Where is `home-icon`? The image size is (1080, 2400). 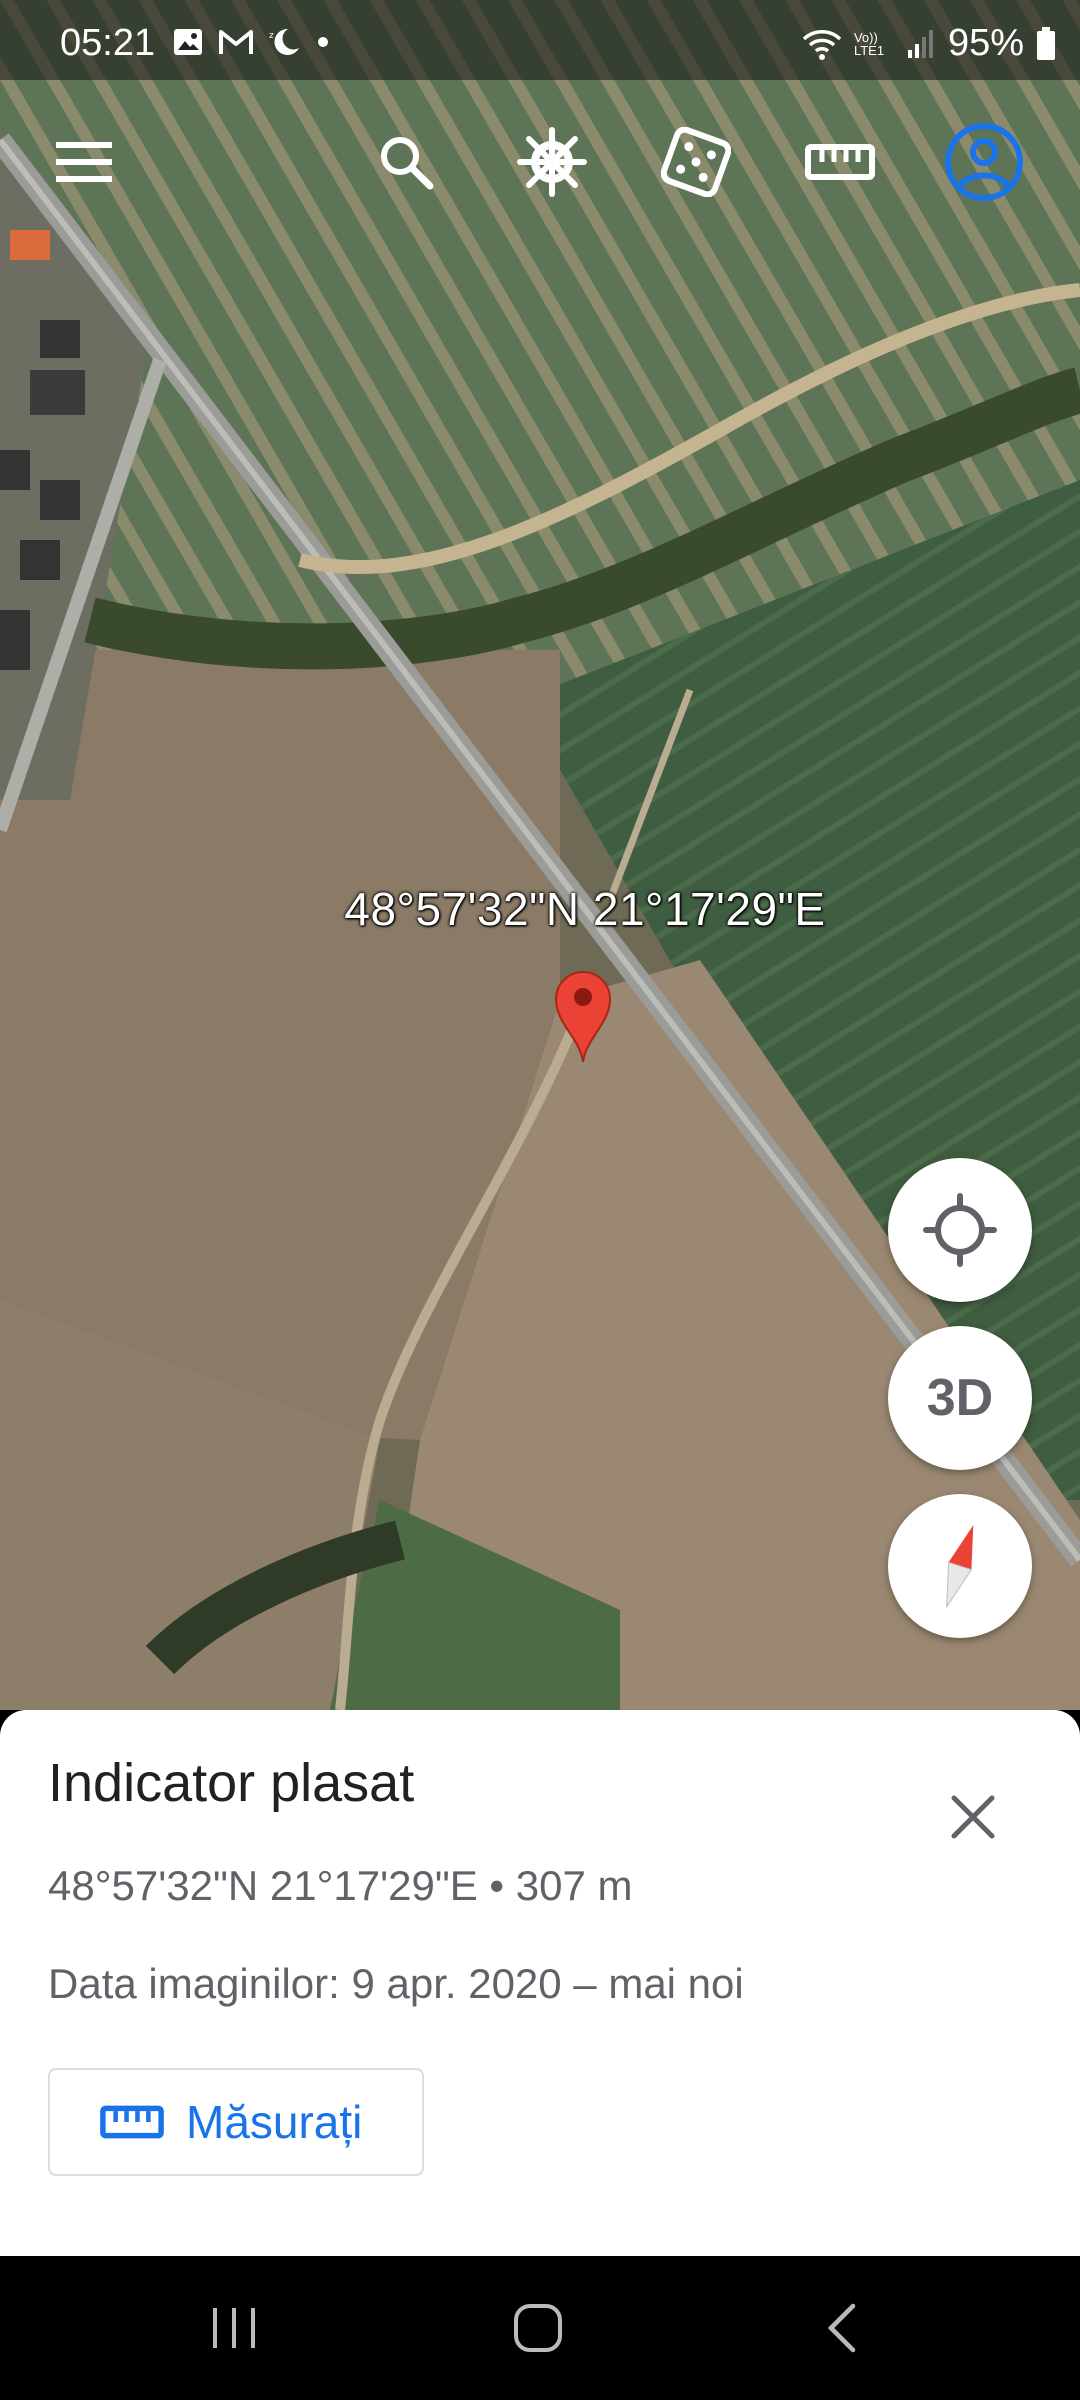
home-icon is located at coordinates (538, 2328).